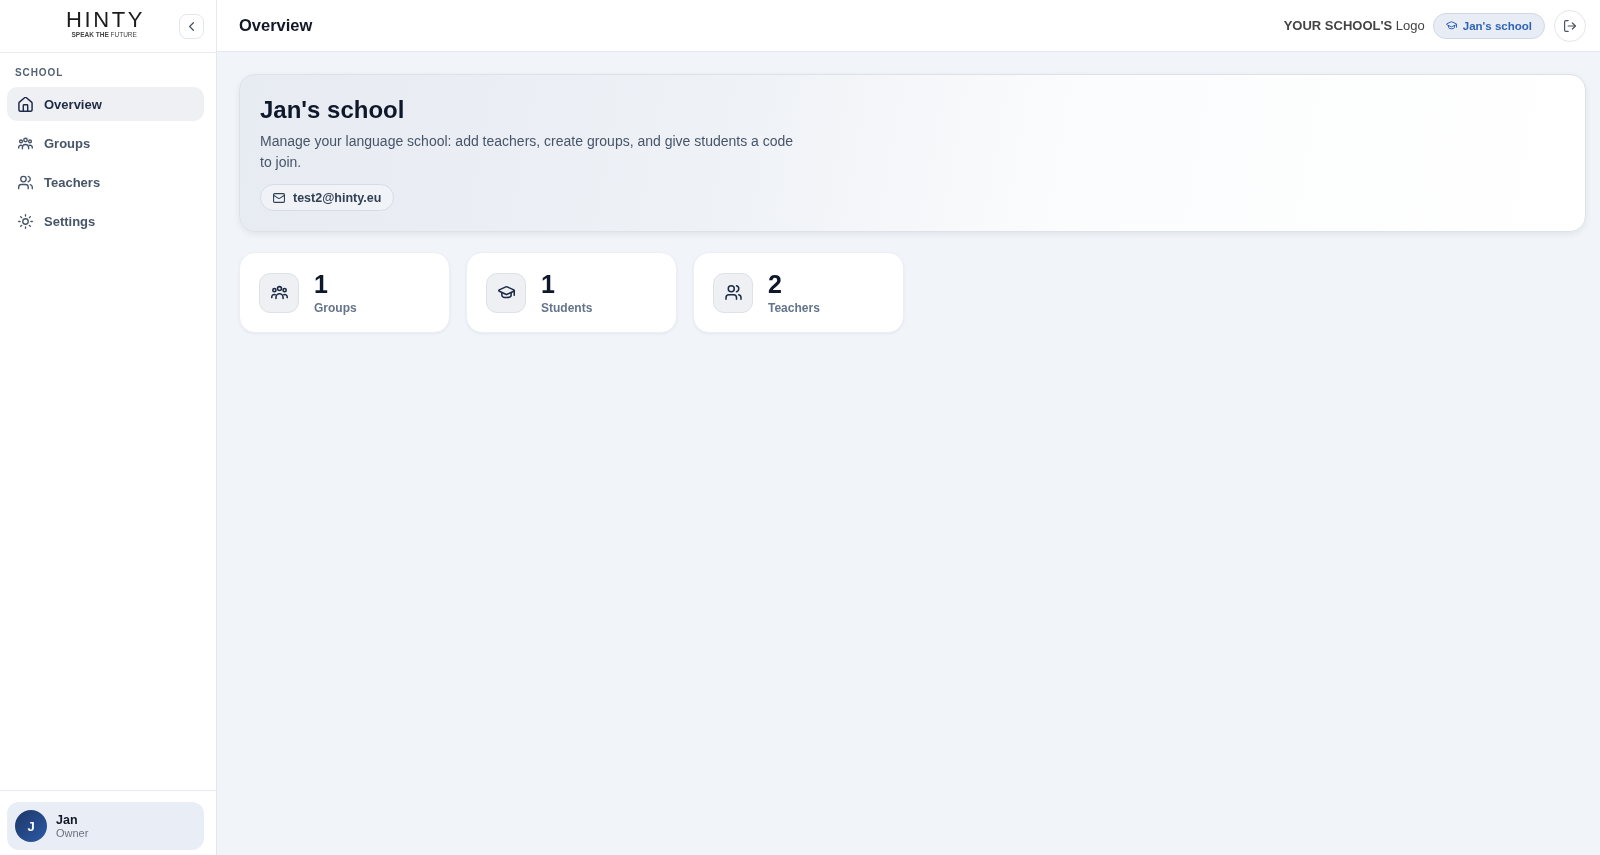  What do you see at coordinates (567, 307) in the screenshot?
I see `stat-label: Students` at bounding box center [567, 307].